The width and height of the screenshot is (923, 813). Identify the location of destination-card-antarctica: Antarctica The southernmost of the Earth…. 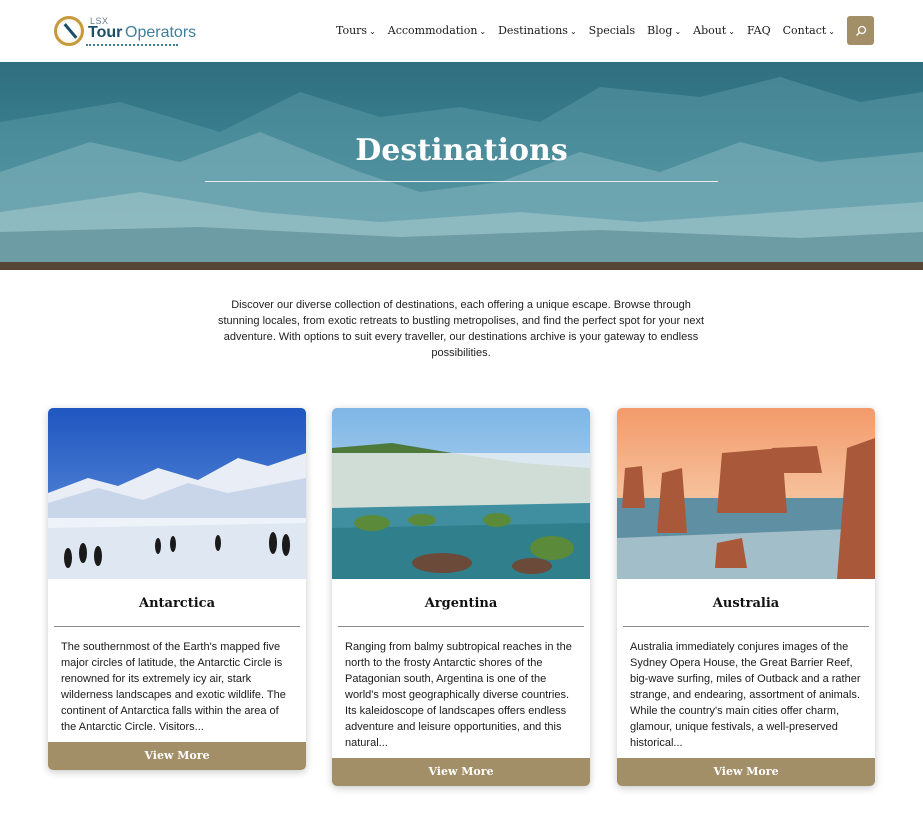
(177, 589).